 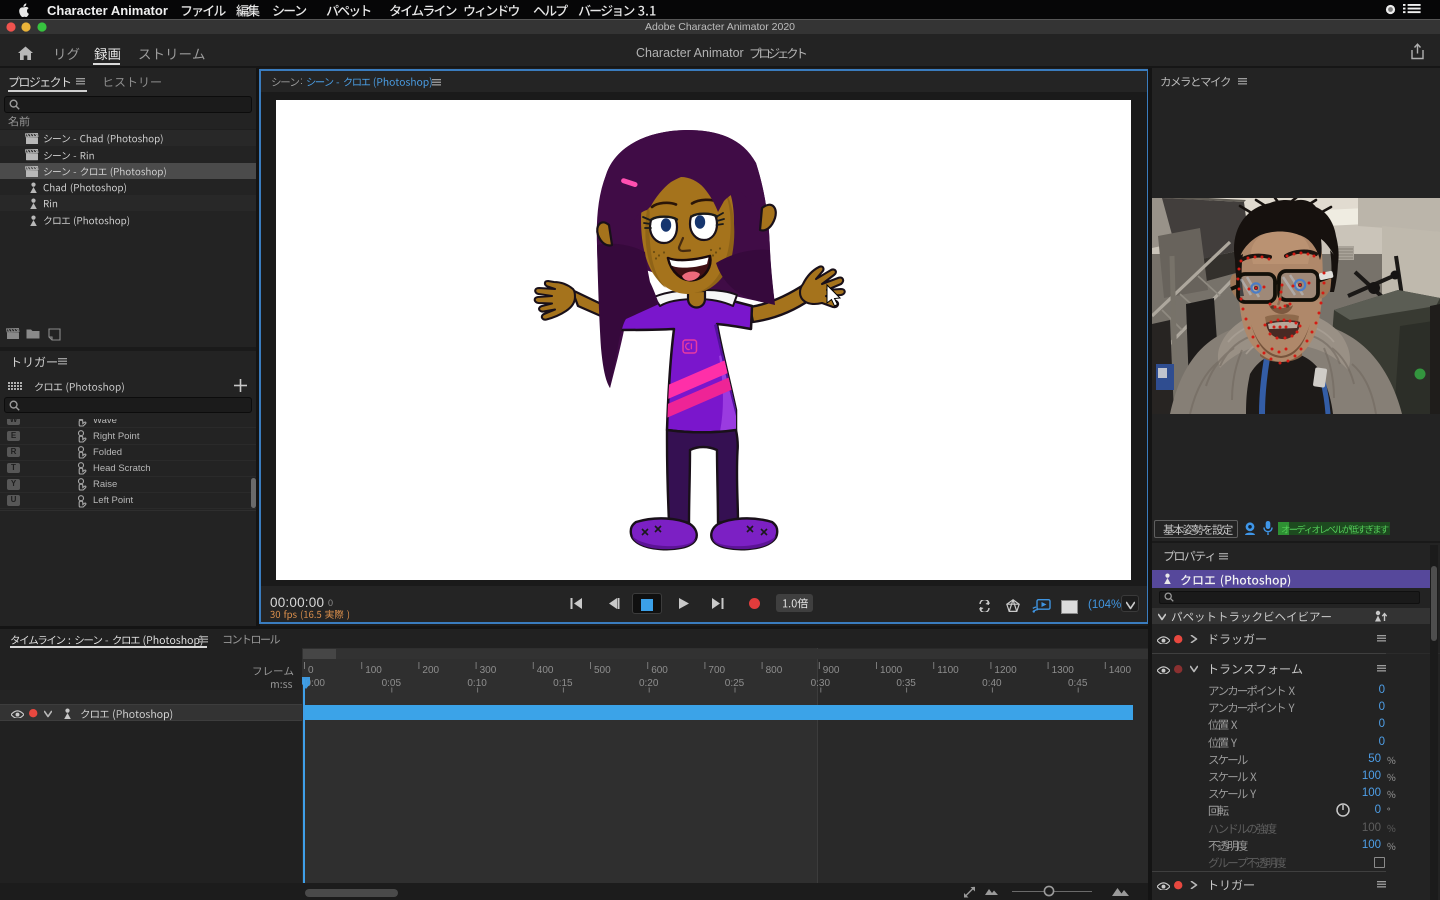 What do you see at coordinates (948, 670) in the screenshot?
I see `svg-text: 1100` at bounding box center [948, 670].